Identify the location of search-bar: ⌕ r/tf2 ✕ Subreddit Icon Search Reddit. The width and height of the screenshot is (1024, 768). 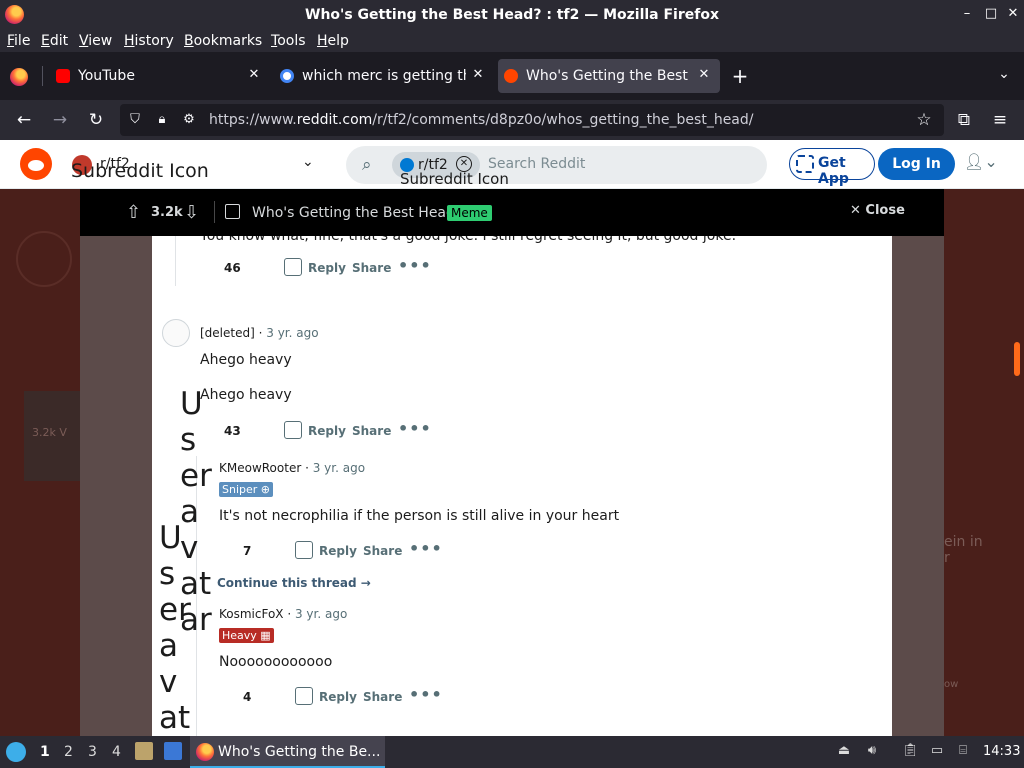
(556, 167).